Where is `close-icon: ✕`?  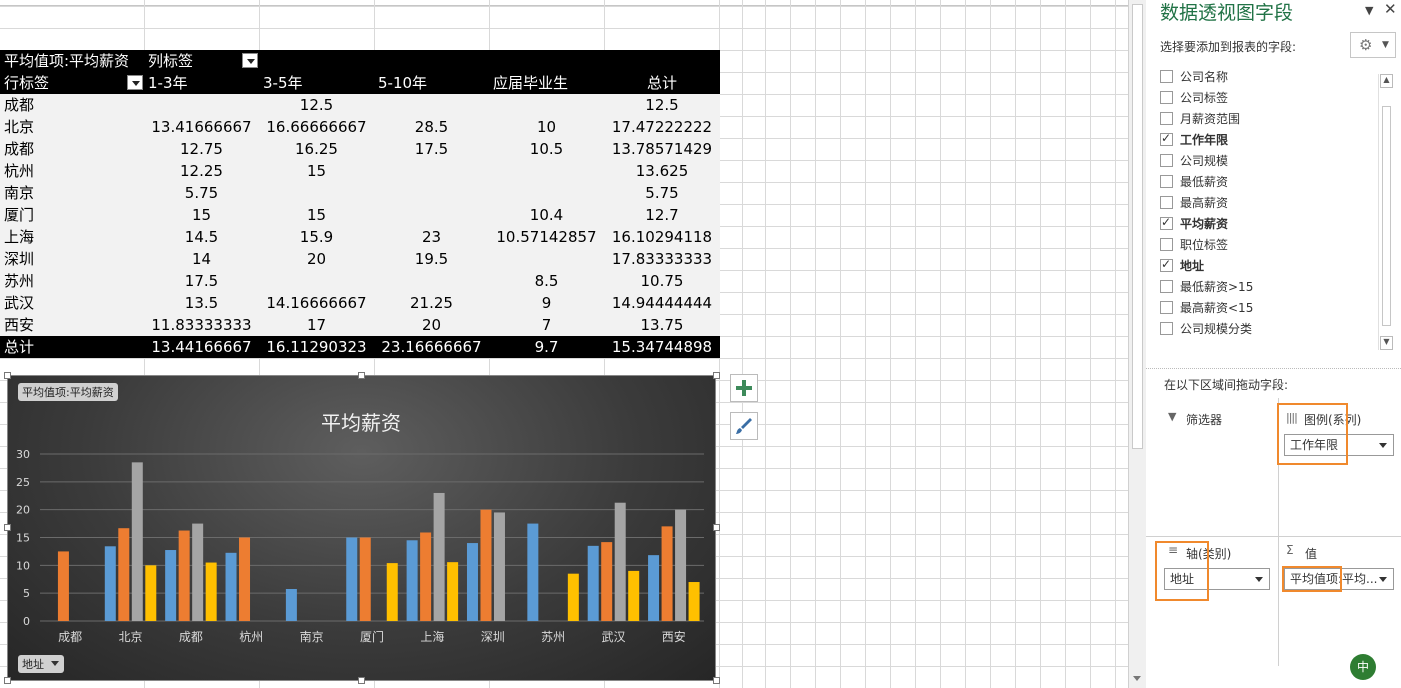 close-icon: ✕ is located at coordinates (1390, 9).